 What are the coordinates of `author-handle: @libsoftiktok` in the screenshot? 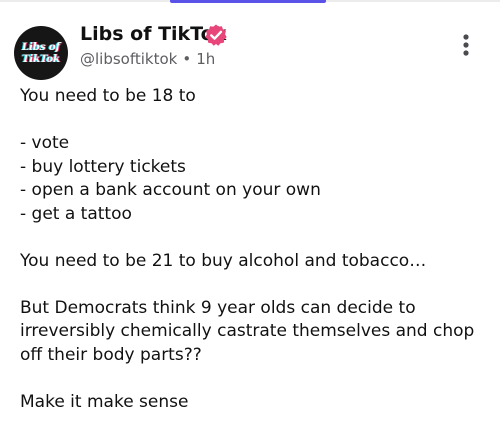 It's located at (128, 59).